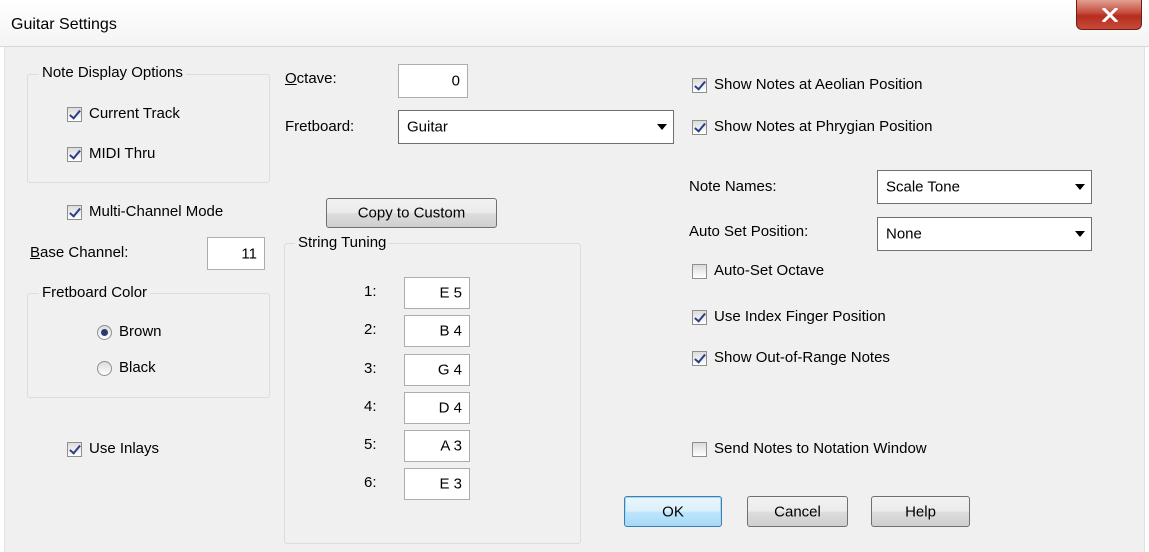 Image resolution: width=1149 pixels, height=552 pixels. I want to click on base-channel-input: 11, so click(236, 253).